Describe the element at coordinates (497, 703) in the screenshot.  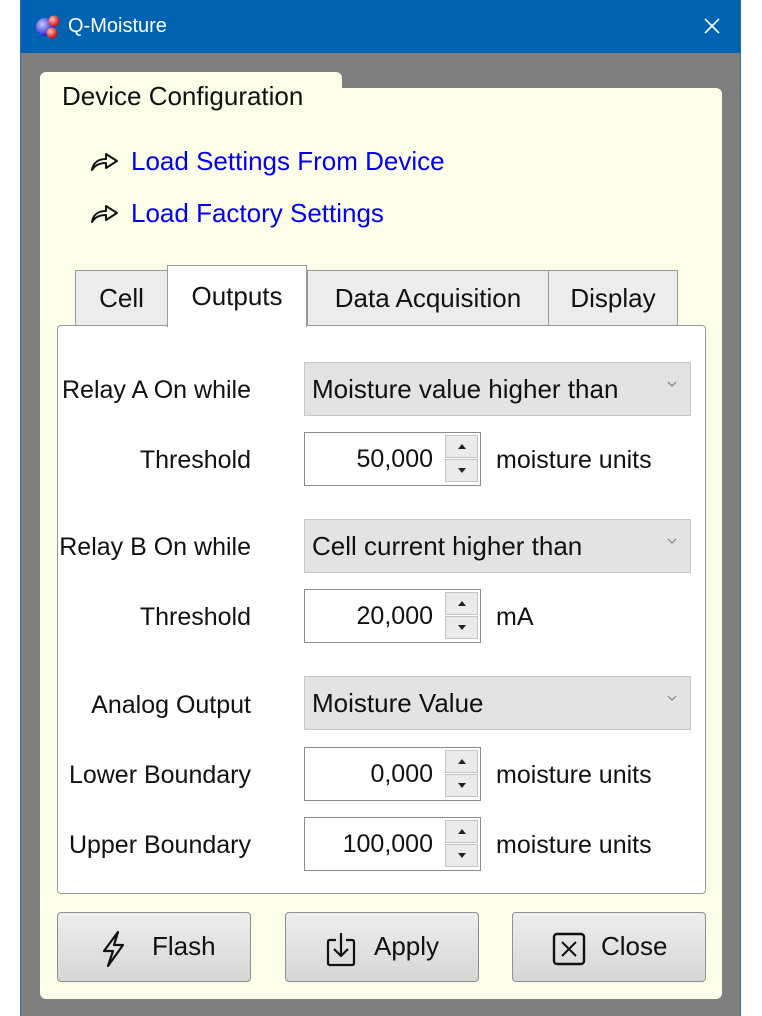
I see `analog-output-select: Moisture Value` at that location.